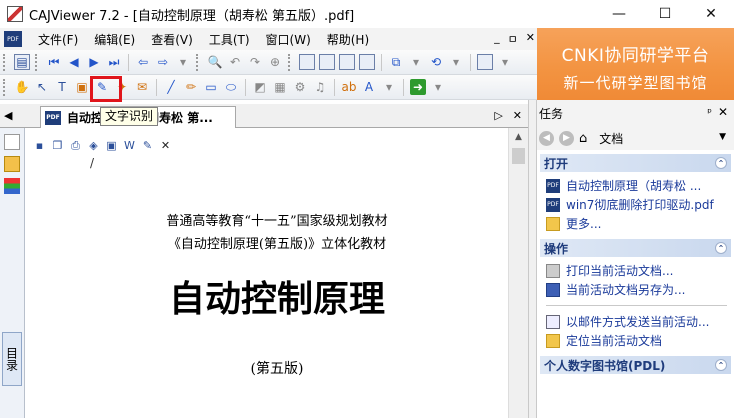 This screenshot has height=418, width=734. I want to click on preview-icon: ▣, so click(111, 145).